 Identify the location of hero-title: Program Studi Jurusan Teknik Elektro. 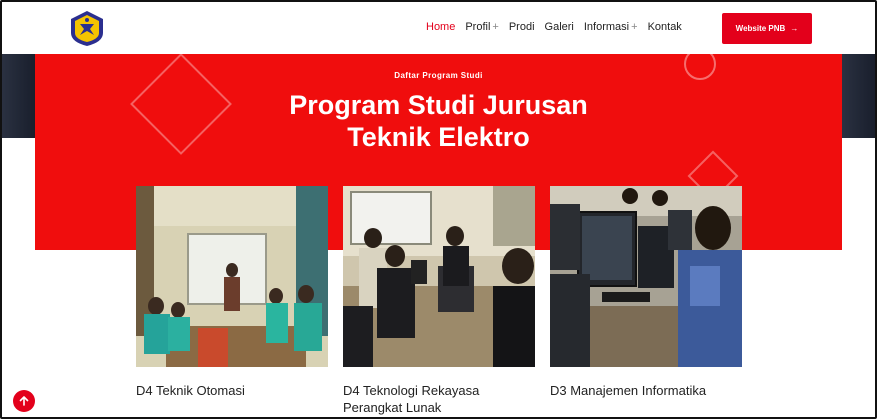
(438, 121).